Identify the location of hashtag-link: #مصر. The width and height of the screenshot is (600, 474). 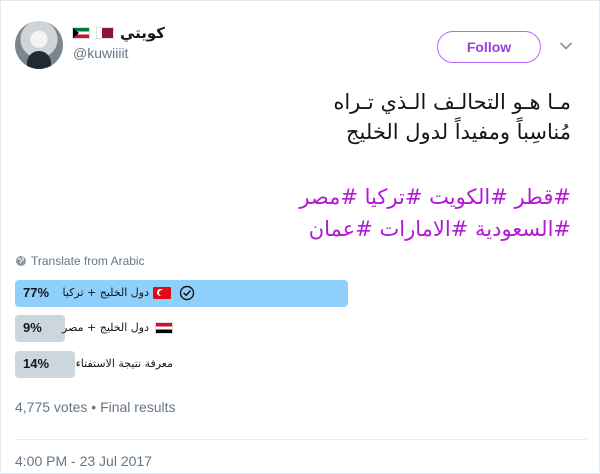
(328, 197).